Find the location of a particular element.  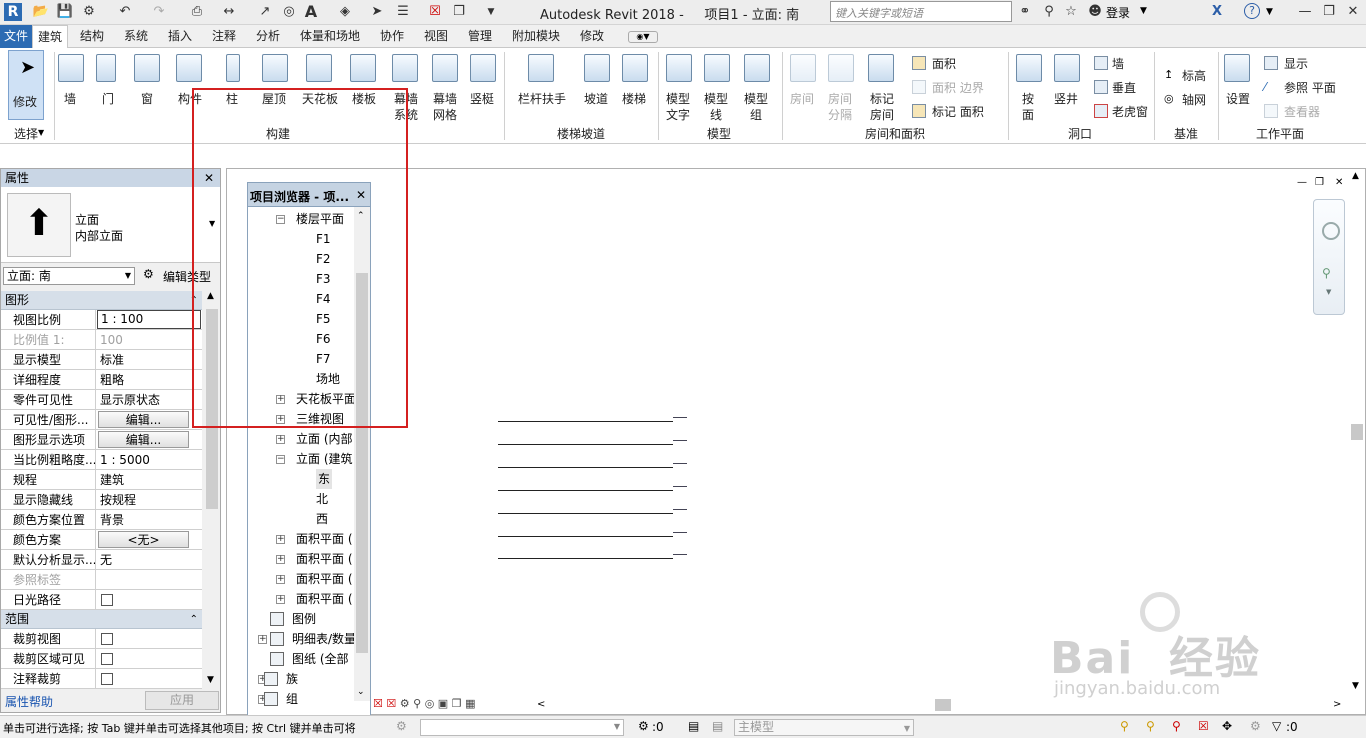

property-row: 注释裁剪 is located at coordinates (101, 679).